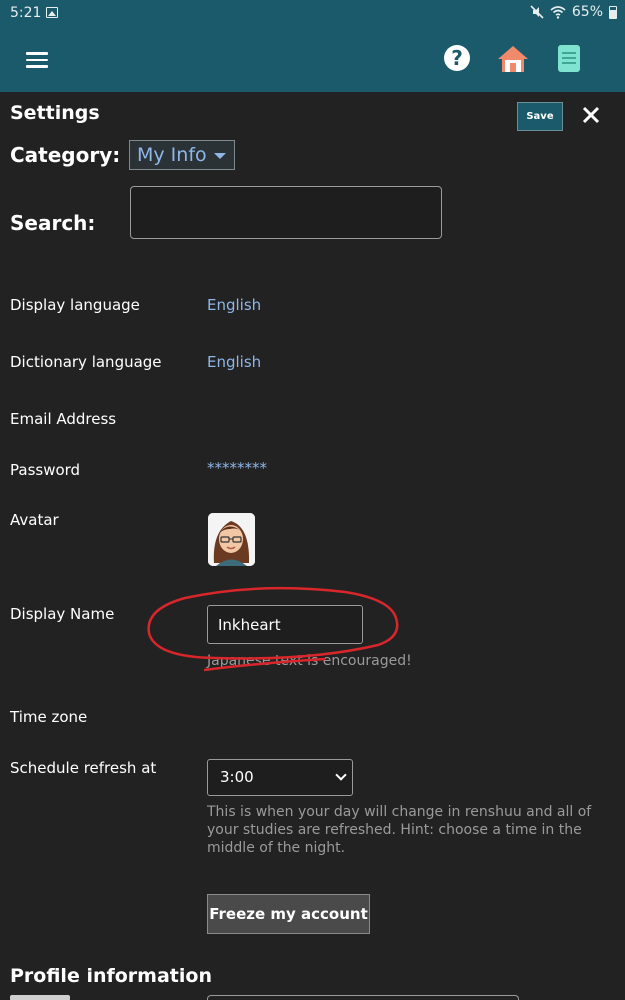  What do you see at coordinates (285, 624) in the screenshot?
I see `display-name-input` at bounding box center [285, 624].